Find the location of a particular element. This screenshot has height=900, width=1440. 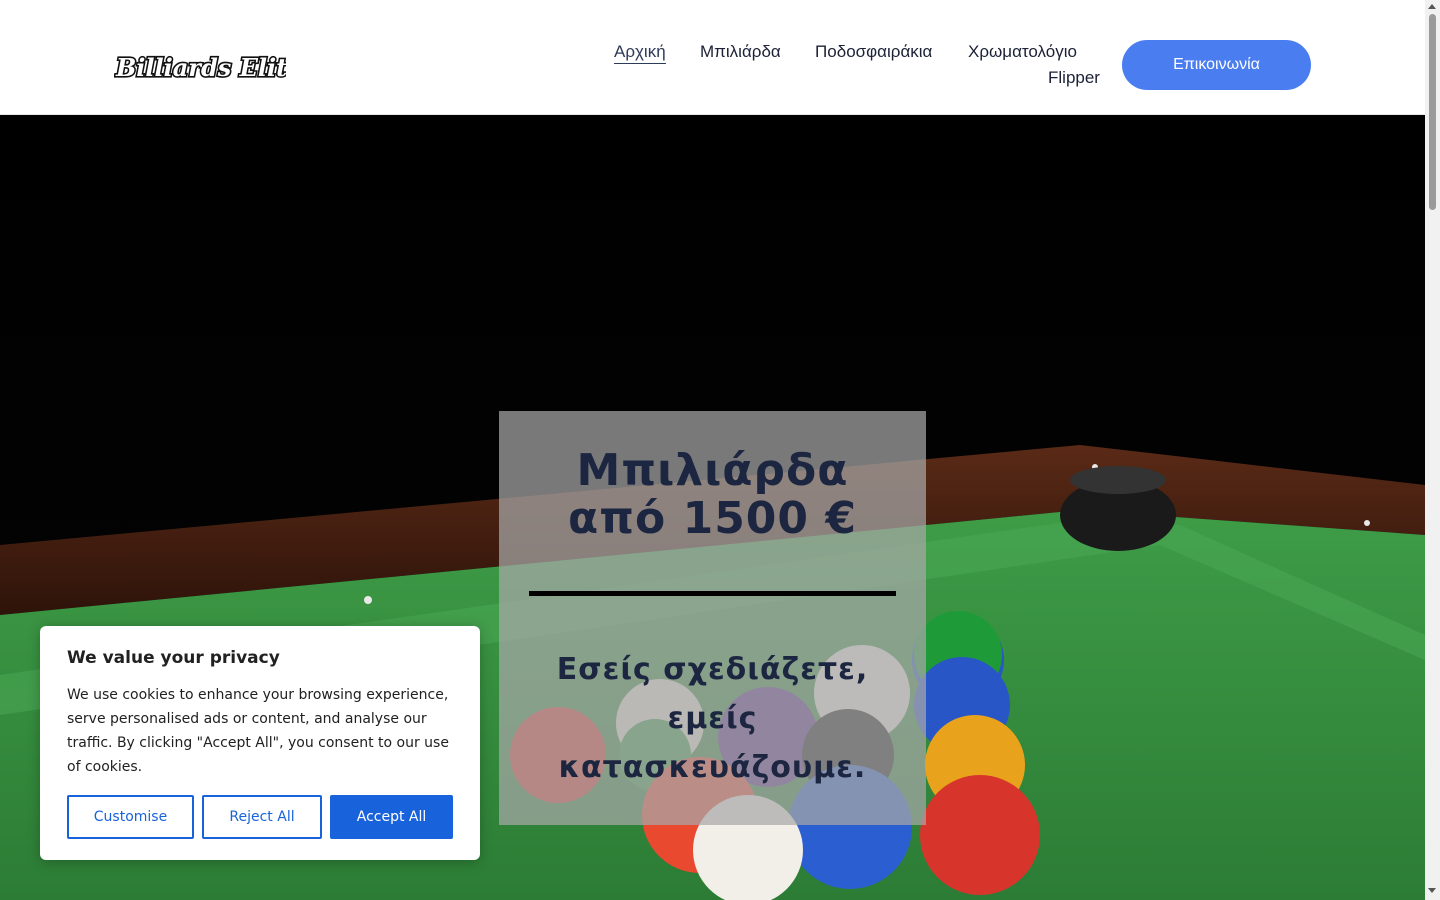

hero-subtitle-line3: κατασκευάζουμε. is located at coordinates (712, 767).